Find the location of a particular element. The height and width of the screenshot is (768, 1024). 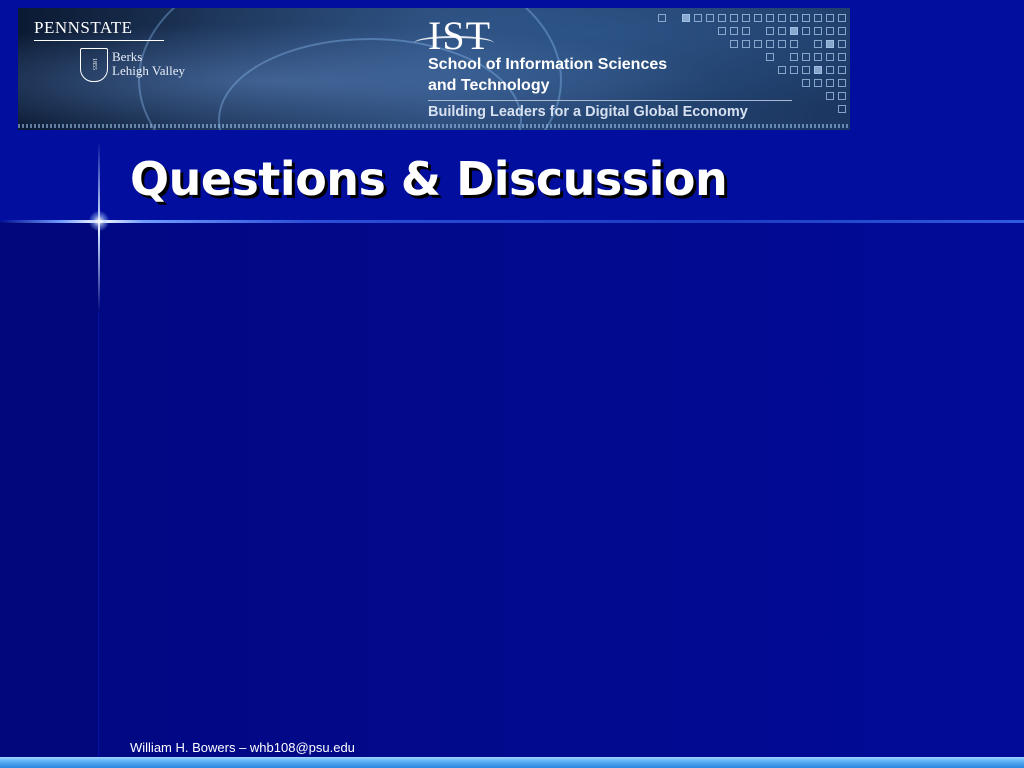

footer-bar is located at coordinates (512, 762).